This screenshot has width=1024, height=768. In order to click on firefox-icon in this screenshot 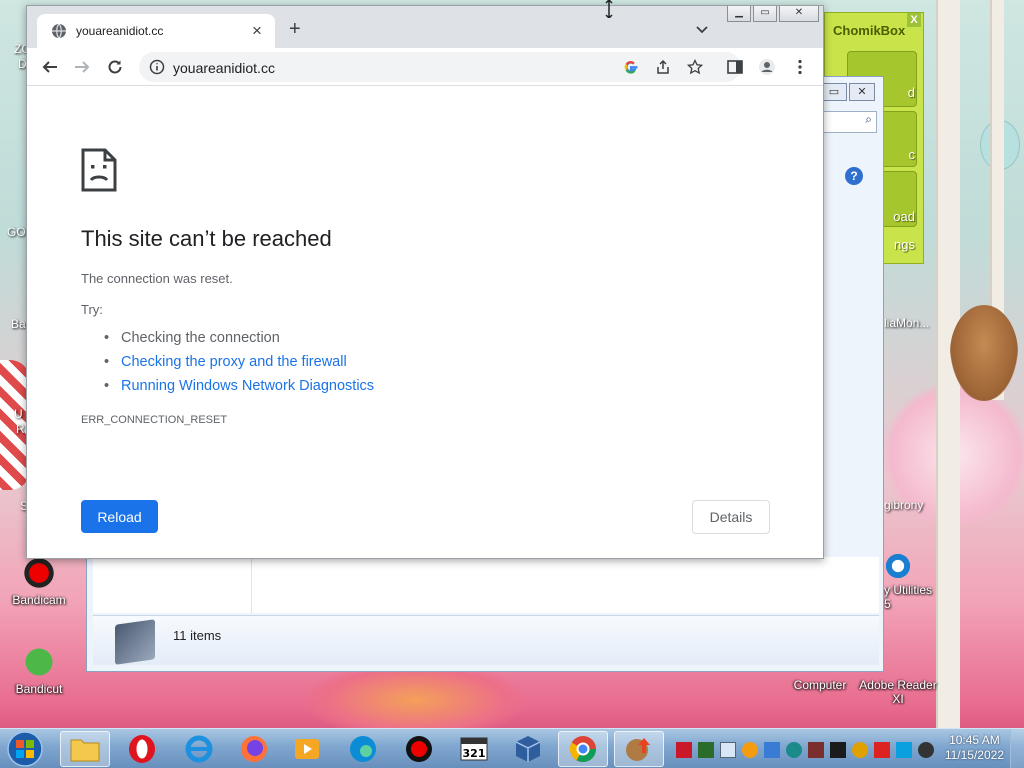, I will do `click(254, 749)`.